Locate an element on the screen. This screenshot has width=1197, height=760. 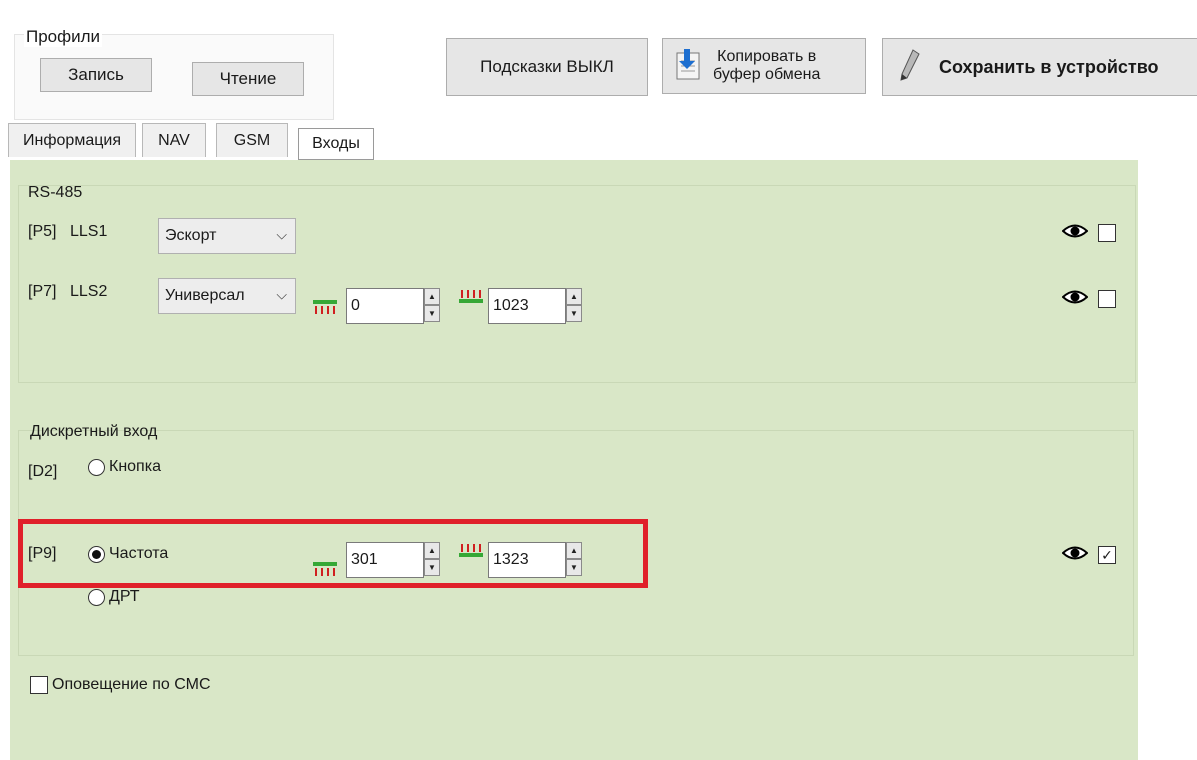
lls2-port-label: [P7] is located at coordinates (42, 291).